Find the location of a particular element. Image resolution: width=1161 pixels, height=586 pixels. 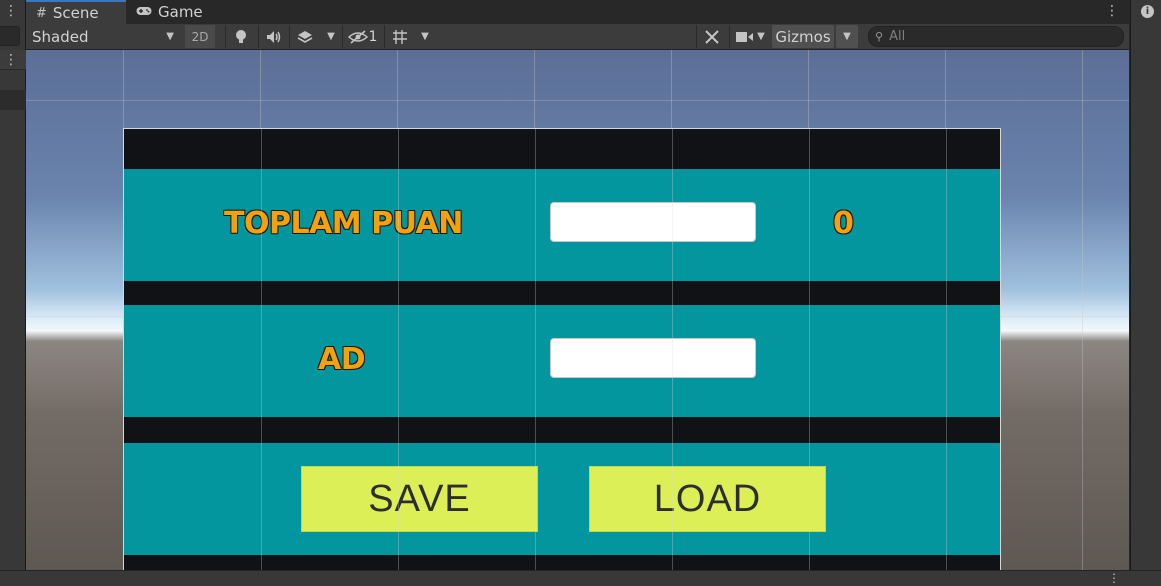

tab-game: Game is located at coordinates (171, 12).